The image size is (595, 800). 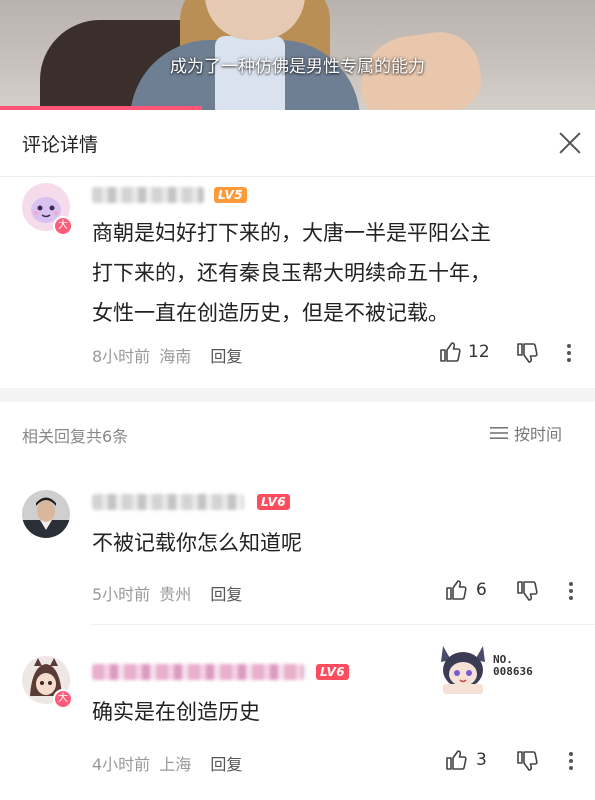 I want to click on section-separator, so click(x=297, y=395).